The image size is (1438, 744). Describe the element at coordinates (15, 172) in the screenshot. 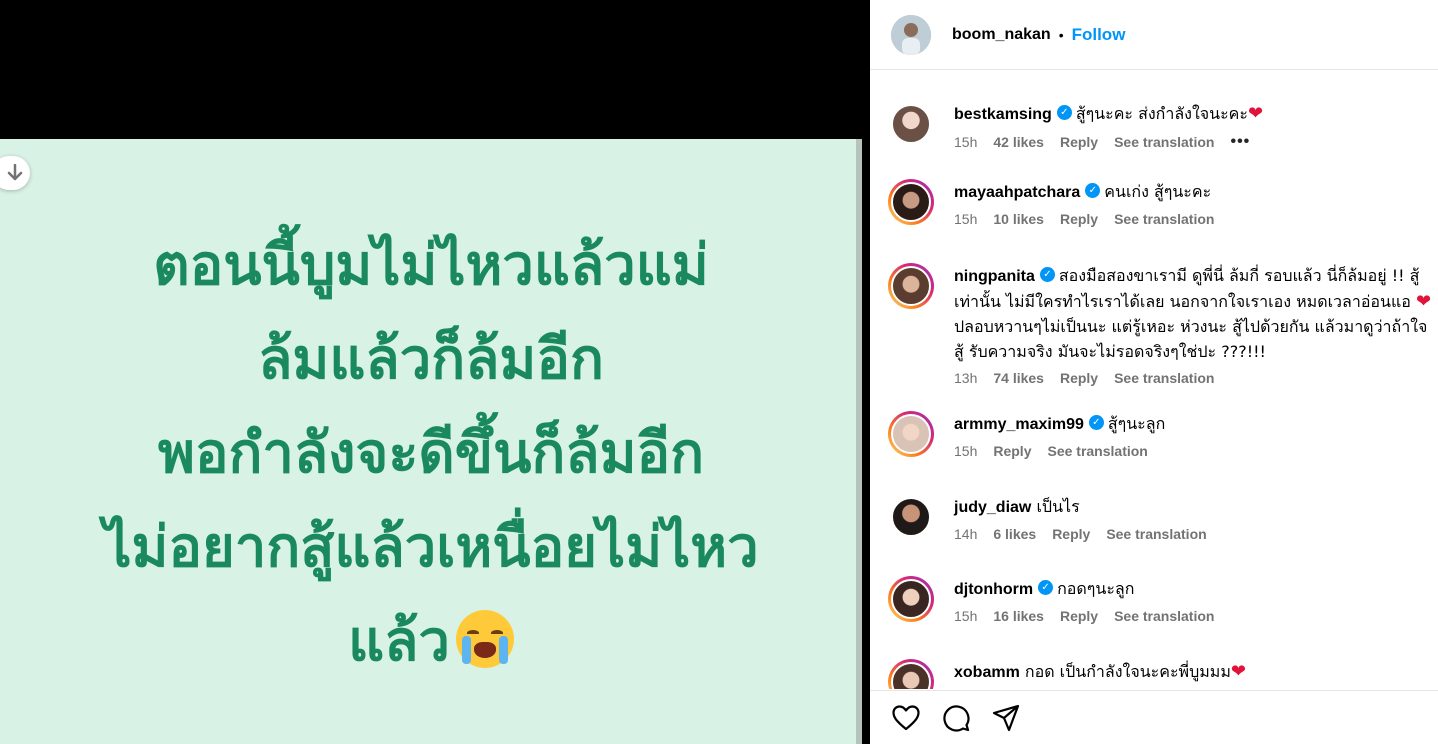

I see `arrow-down-icon` at that location.